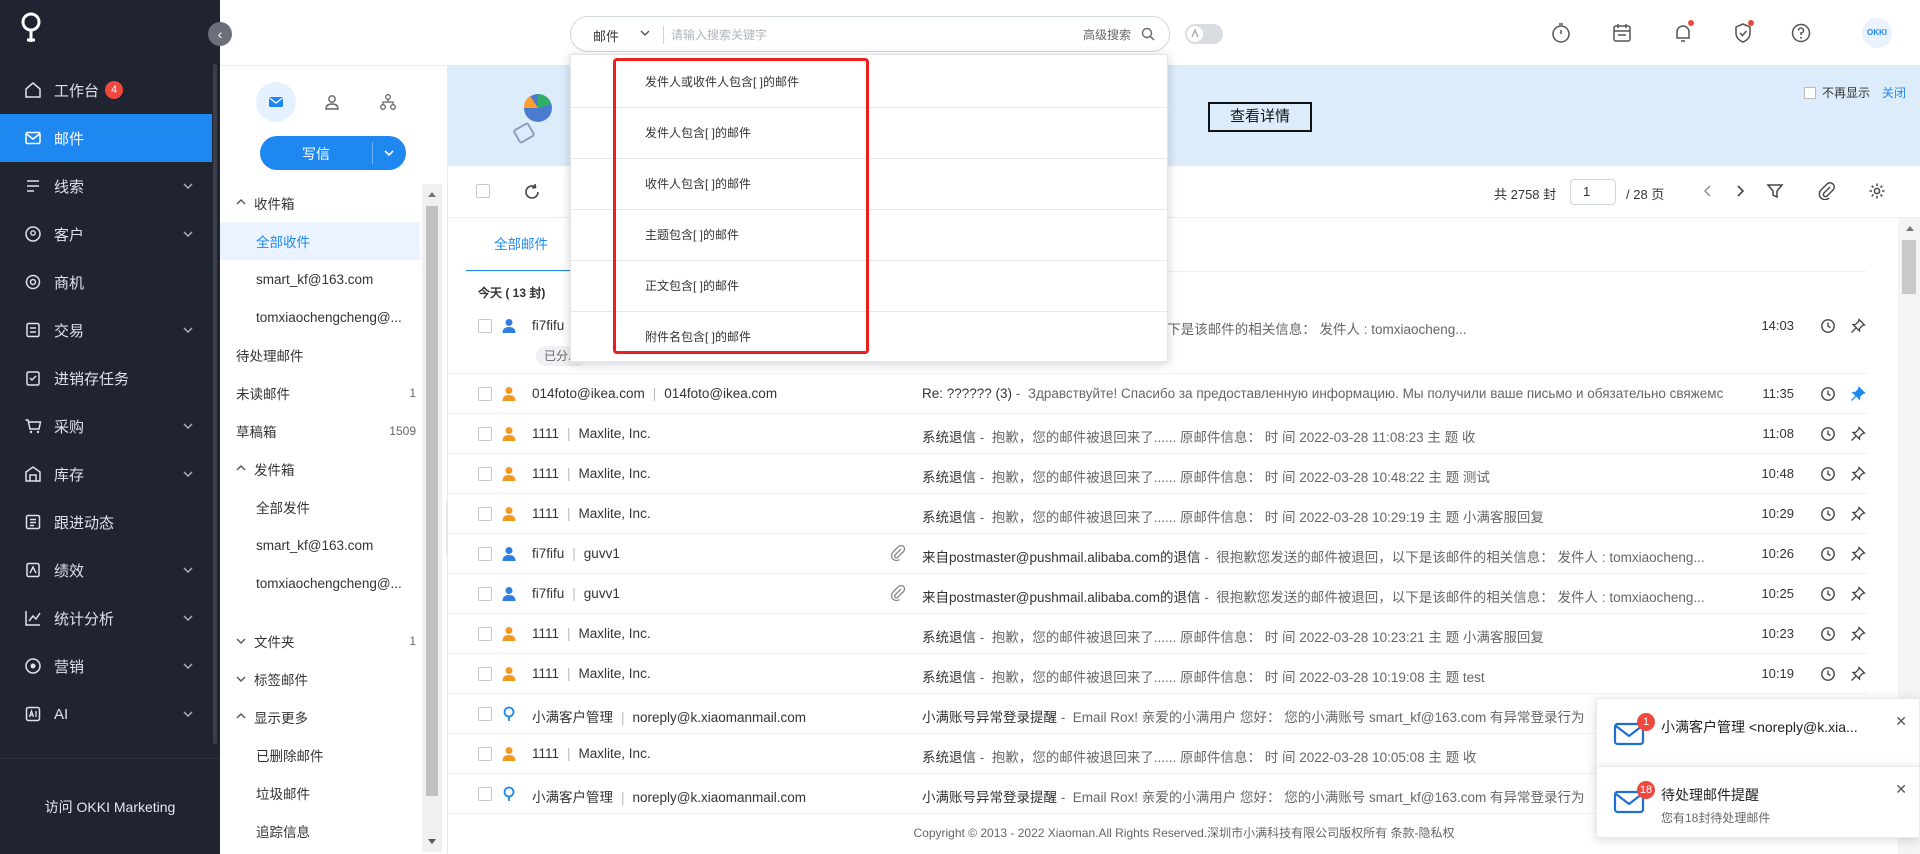 This screenshot has height=854, width=1920. What do you see at coordinates (1775, 192) in the screenshot?
I see `filter-icon` at bounding box center [1775, 192].